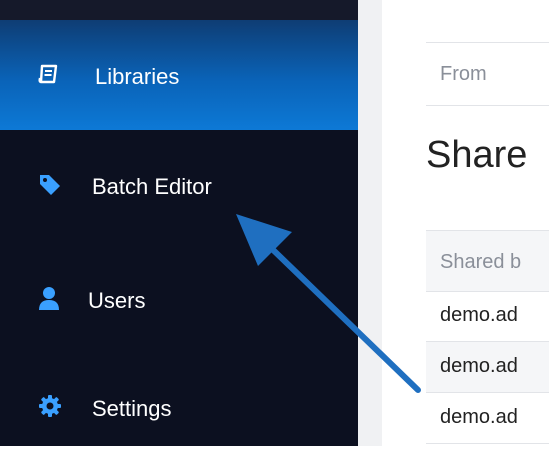 The height and width of the screenshot is (460, 549). Describe the element at coordinates (50, 406) in the screenshot. I see `gear-icon` at that location.